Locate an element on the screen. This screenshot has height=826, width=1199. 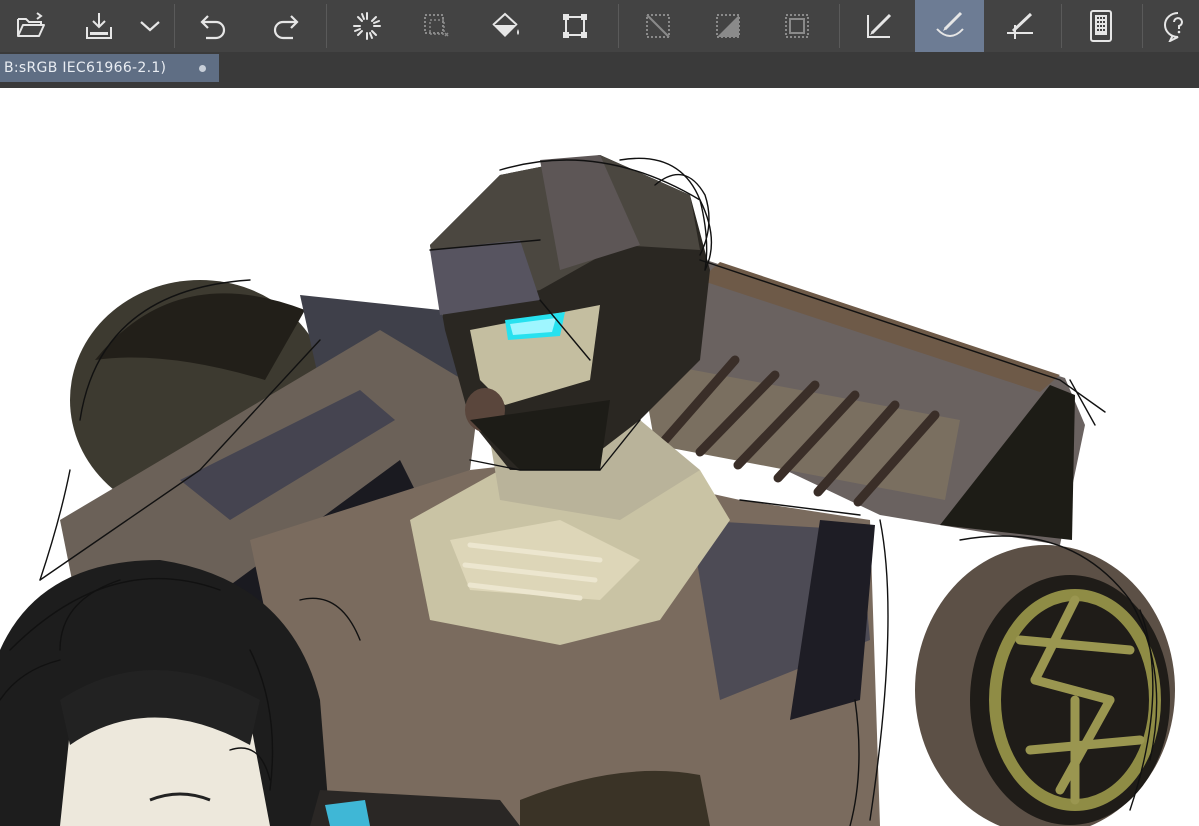
transform-button is located at coordinates (575, 26).